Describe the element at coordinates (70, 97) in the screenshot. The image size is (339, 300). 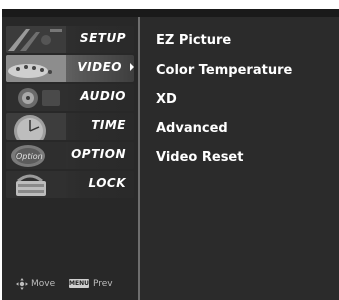
I see `menu-item-audio: AUDIO` at that location.